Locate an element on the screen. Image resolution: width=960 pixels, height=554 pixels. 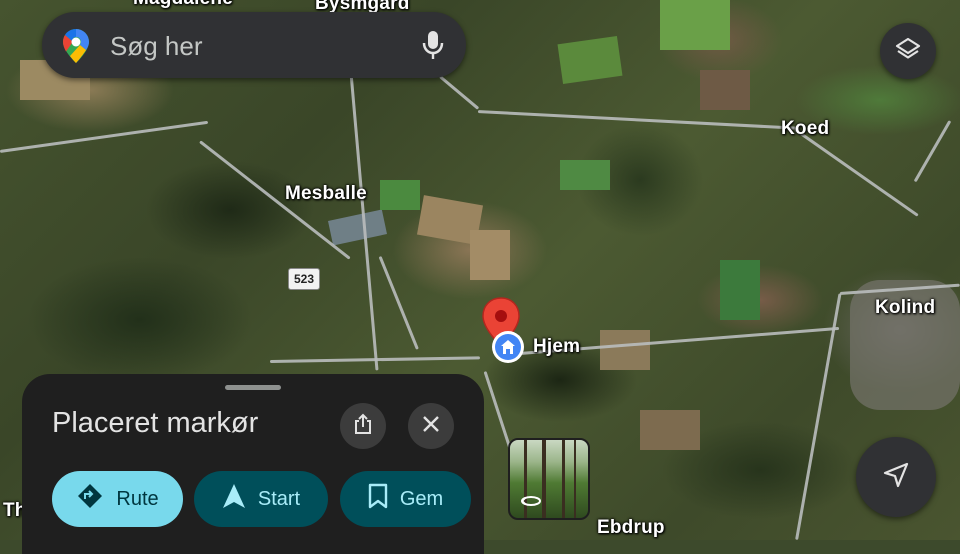
save-button: Gem is located at coordinates (405, 499).